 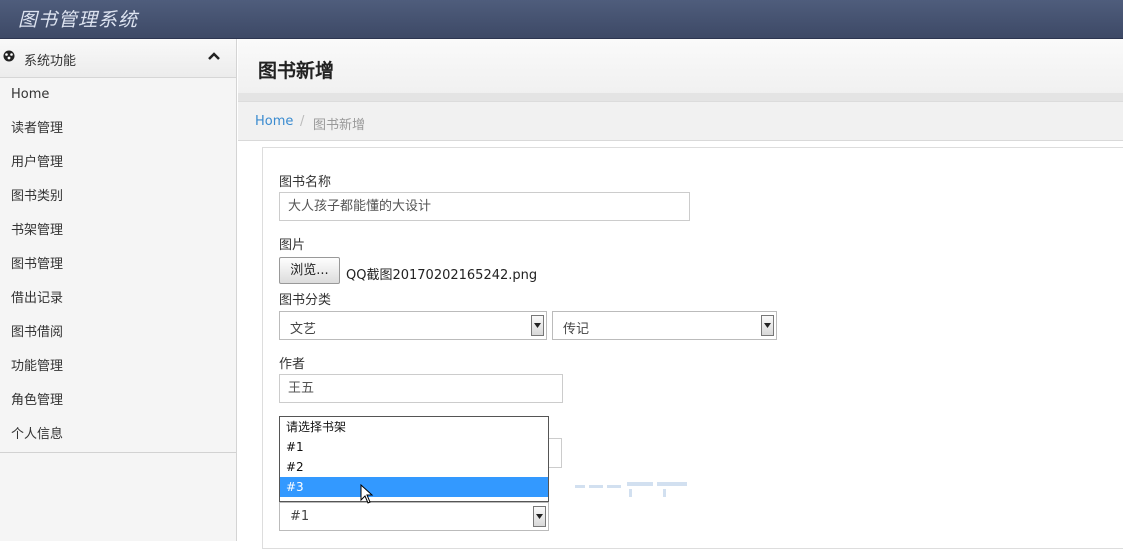 I want to click on sidebar-item-functions: 功能管理, so click(x=118, y=367).